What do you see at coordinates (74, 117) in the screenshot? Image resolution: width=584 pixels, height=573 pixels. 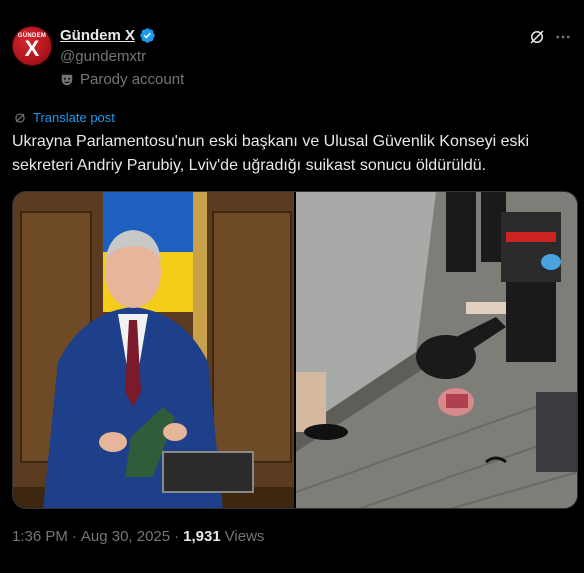 I see `translate-post-label: Translate post` at bounding box center [74, 117].